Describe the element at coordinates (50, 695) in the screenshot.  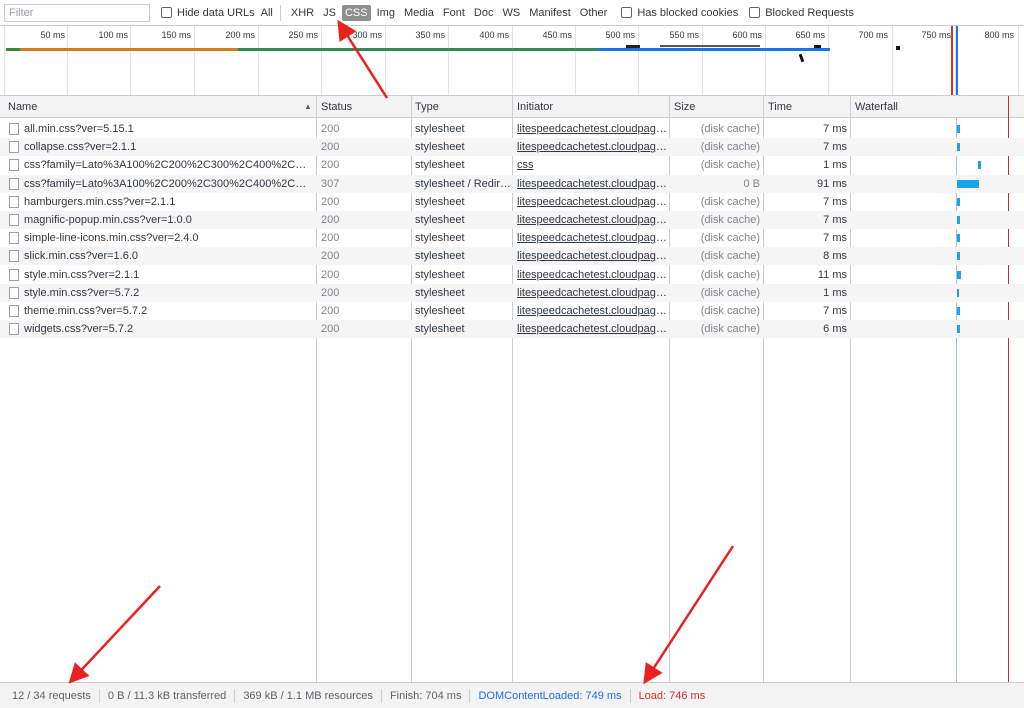
I see `request-count: 12 / 34 requests` at that location.